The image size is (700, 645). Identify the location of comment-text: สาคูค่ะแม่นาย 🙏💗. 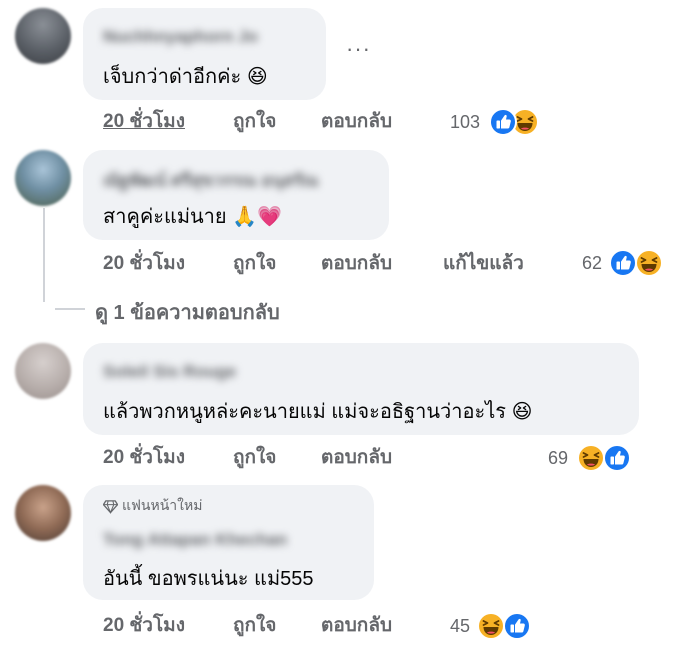
(193, 217).